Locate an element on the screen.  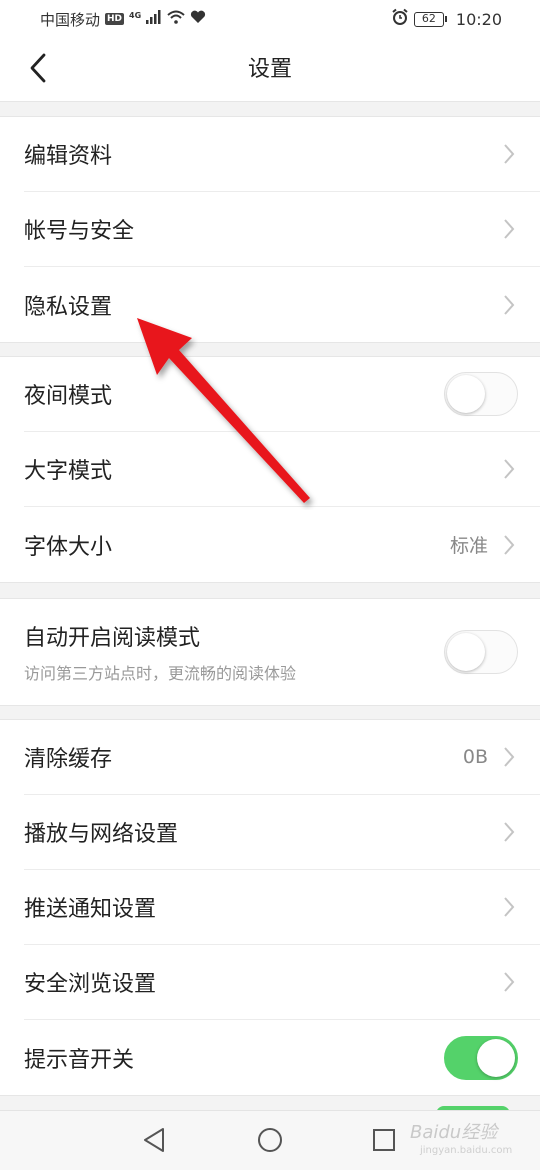
row-label: 字体大小 is located at coordinates (68, 547).